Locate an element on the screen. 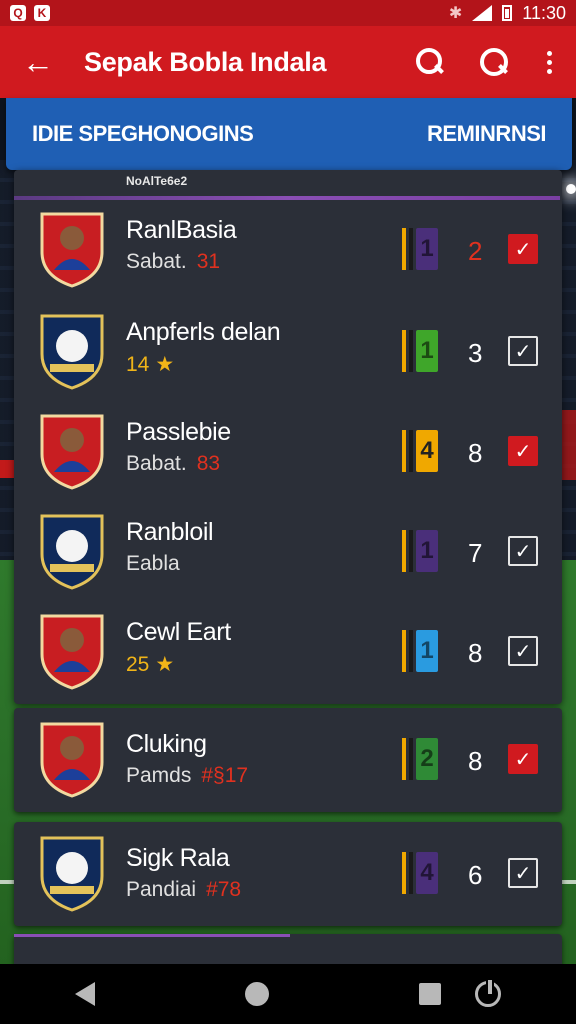 The height and width of the screenshot is (1024, 576). team-row: Passlebie Babat. 83 4 8 ✓ is located at coordinates (288, 459).